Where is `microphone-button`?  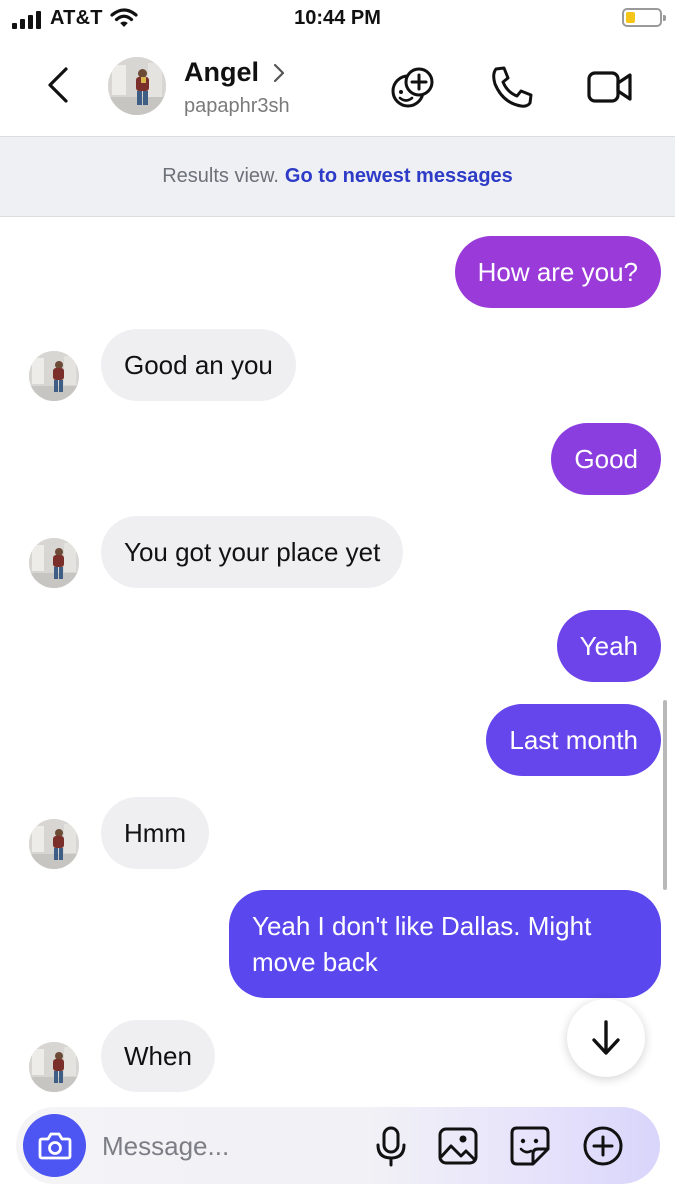
microphone-button is located at coordinates (391, 1146).